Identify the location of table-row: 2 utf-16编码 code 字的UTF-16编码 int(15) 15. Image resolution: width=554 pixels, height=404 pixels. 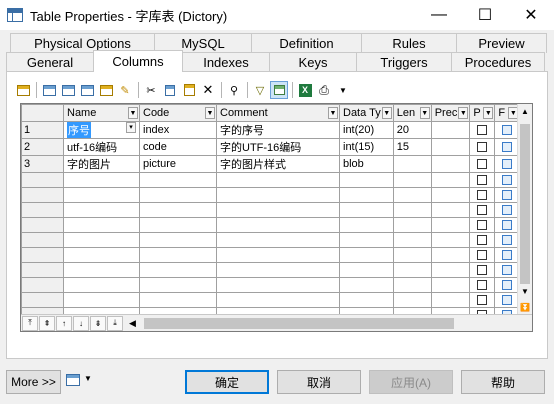
(271, 147).